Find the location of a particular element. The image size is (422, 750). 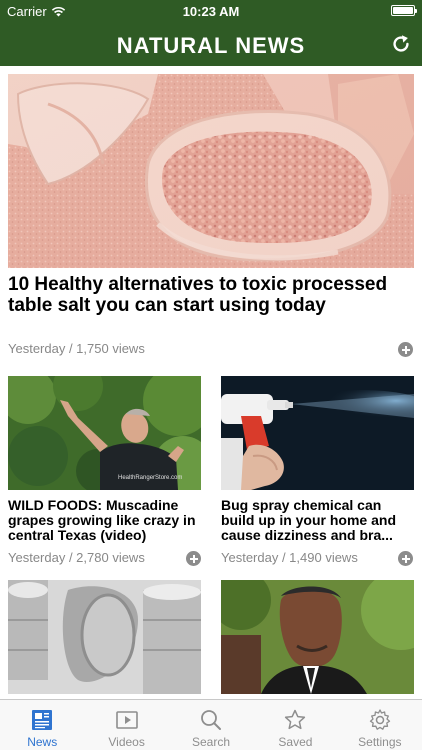

article-add-icon-bug-spray is located at coordinates (405, 558).